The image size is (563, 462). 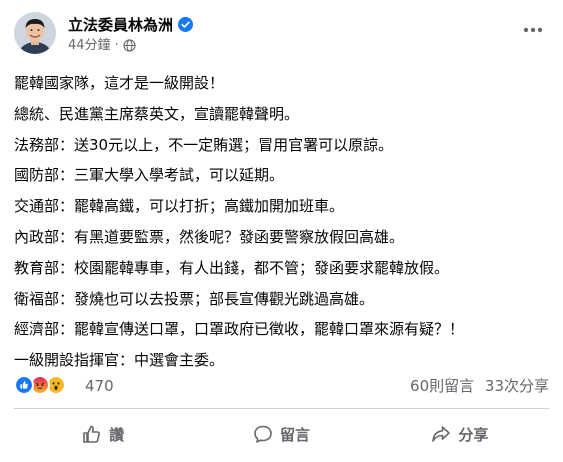 I want to click on post-line: 總統、民進黨主席蔡英文，宣讀罷韓聲明。, so click(x=157, y=113).